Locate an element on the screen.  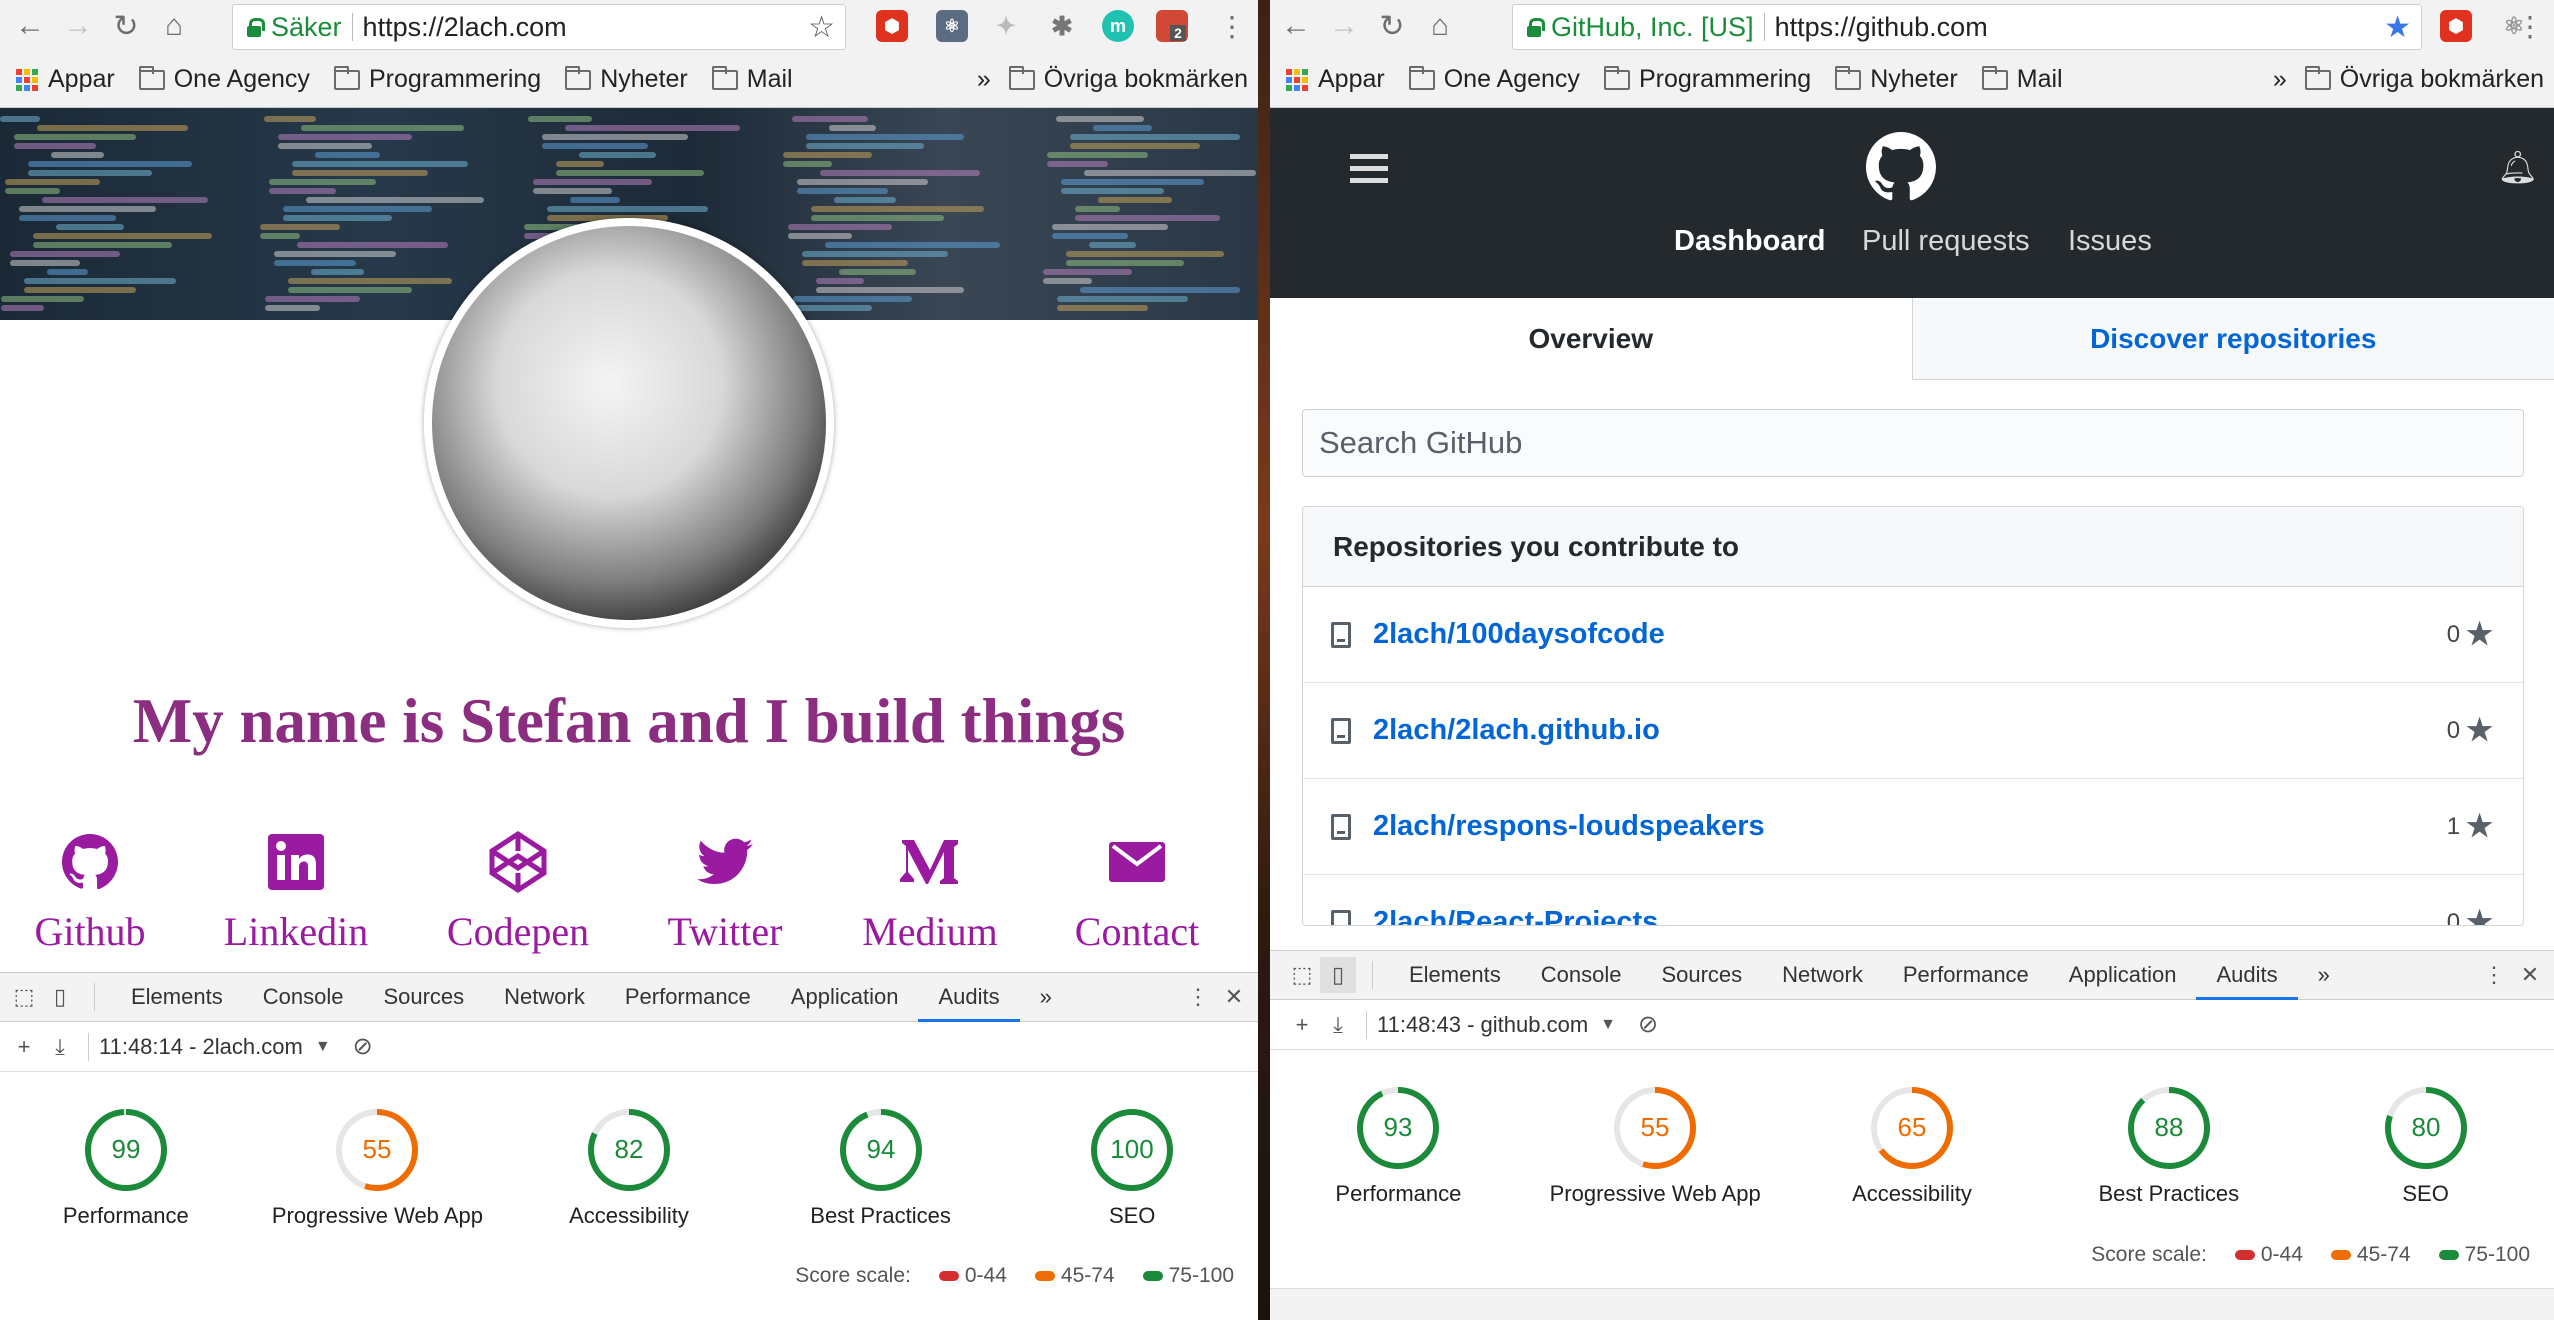
repo-link: 2lach/React-Projects is located at coordinates (1515, 915).